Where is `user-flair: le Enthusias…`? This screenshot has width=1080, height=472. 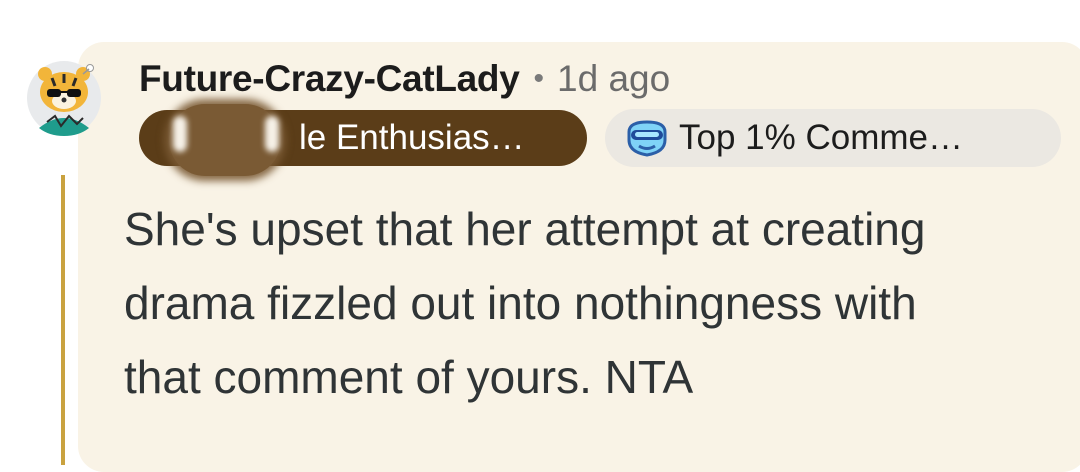 user-flair: le Enthusias… is located at coordinates (363, 140).